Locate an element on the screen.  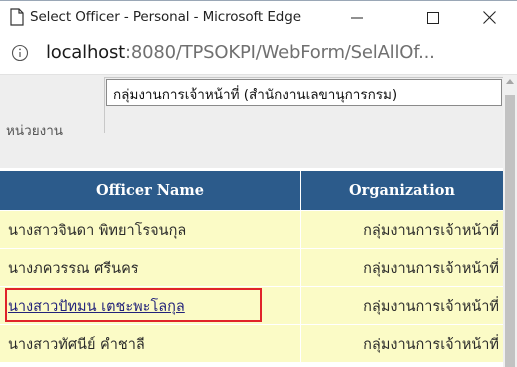
officer-name-link: นางสาวปัทมน เตชะพะโลกุล is located at coordinates (96, 306).